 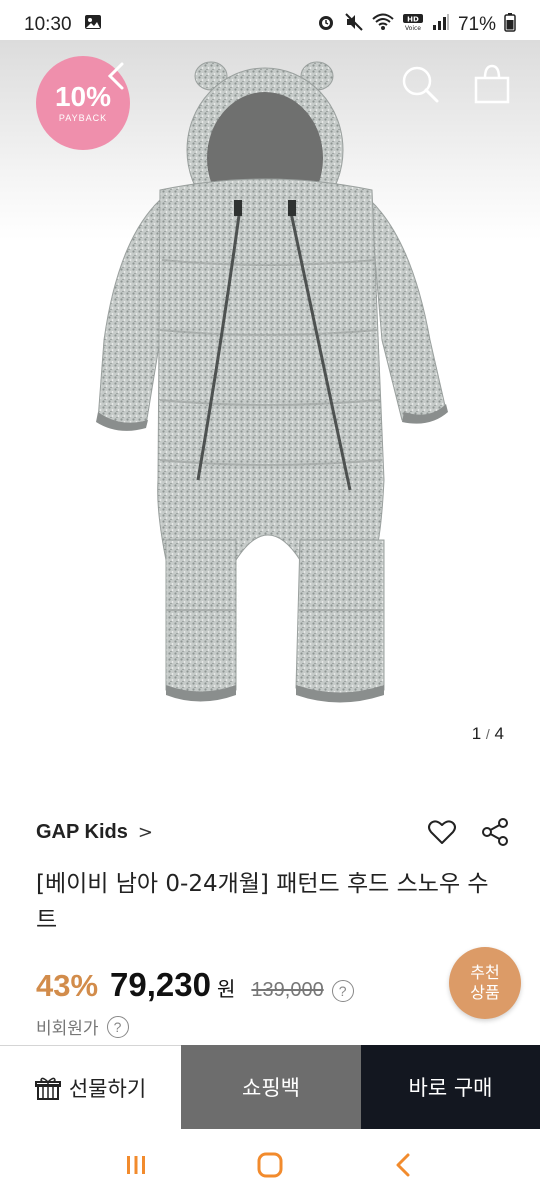 I want to click on bottom-action-bar: 선물하기 쇼핑백 바로 구매, so click(x=270, y=1087).